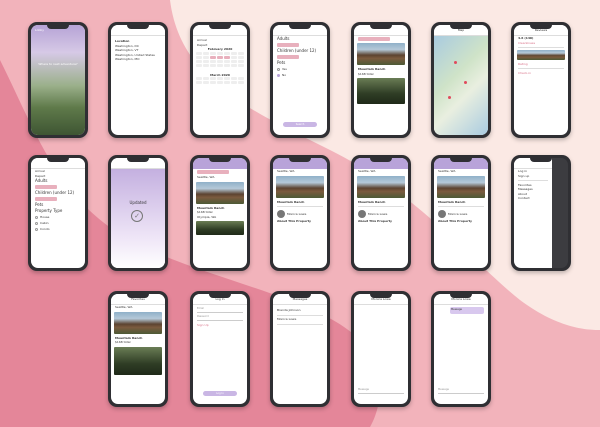 The height and width of the screenshot is (427, 600). What do you see at coordinates (461, 85) in the screenshot?
I see `map-view` at bounding box center [461, 85].